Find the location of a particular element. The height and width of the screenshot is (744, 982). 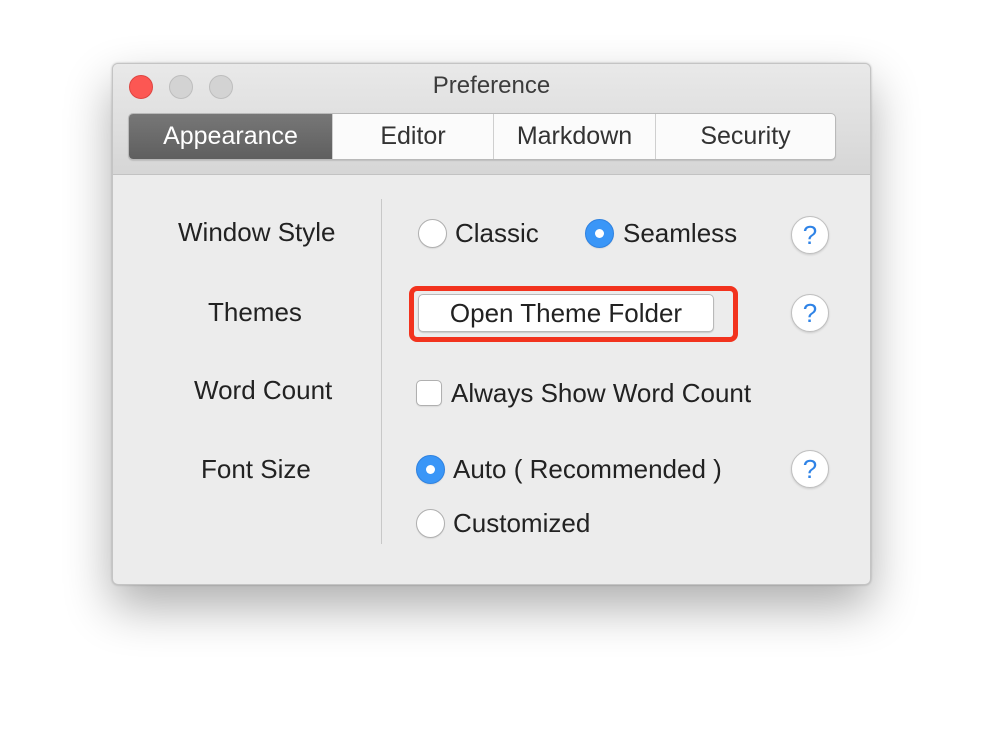

auto-font-size-radio is located at coordinates (430, 469).